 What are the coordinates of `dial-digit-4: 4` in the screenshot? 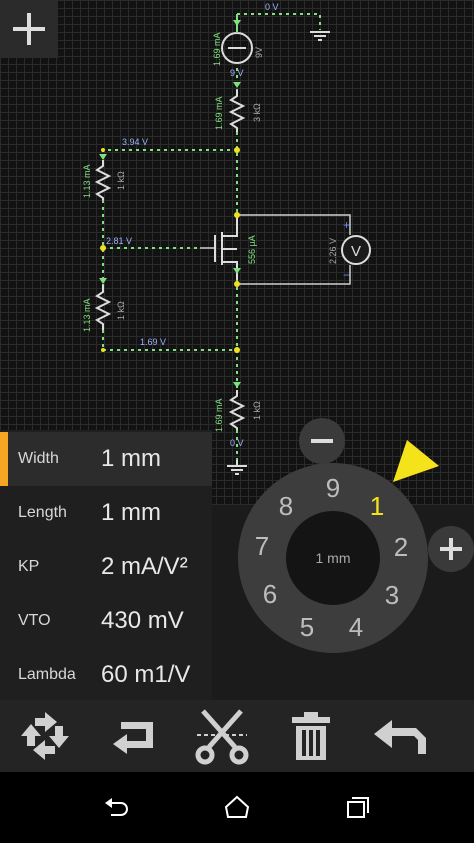 It's located at (356, 627).